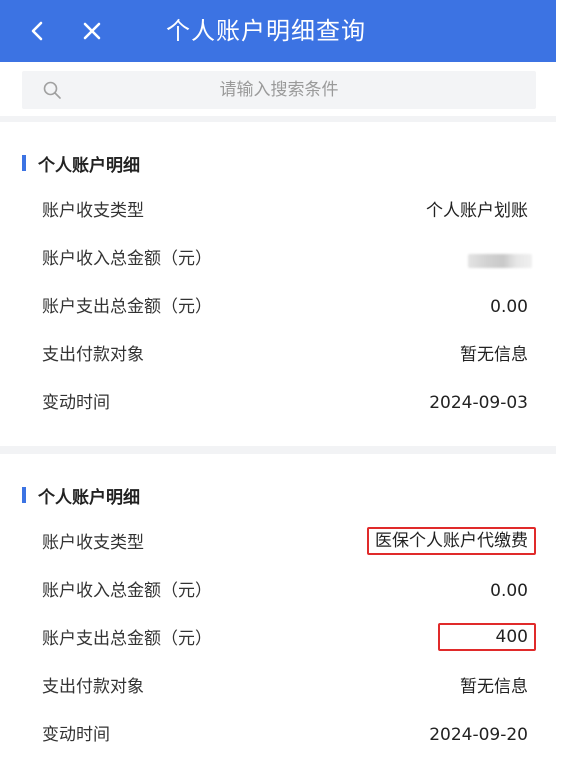 This screenshot has height=778, width=562. I want to click on detail-row-time: 变动时间 2024-09-20, so click(278, 735).